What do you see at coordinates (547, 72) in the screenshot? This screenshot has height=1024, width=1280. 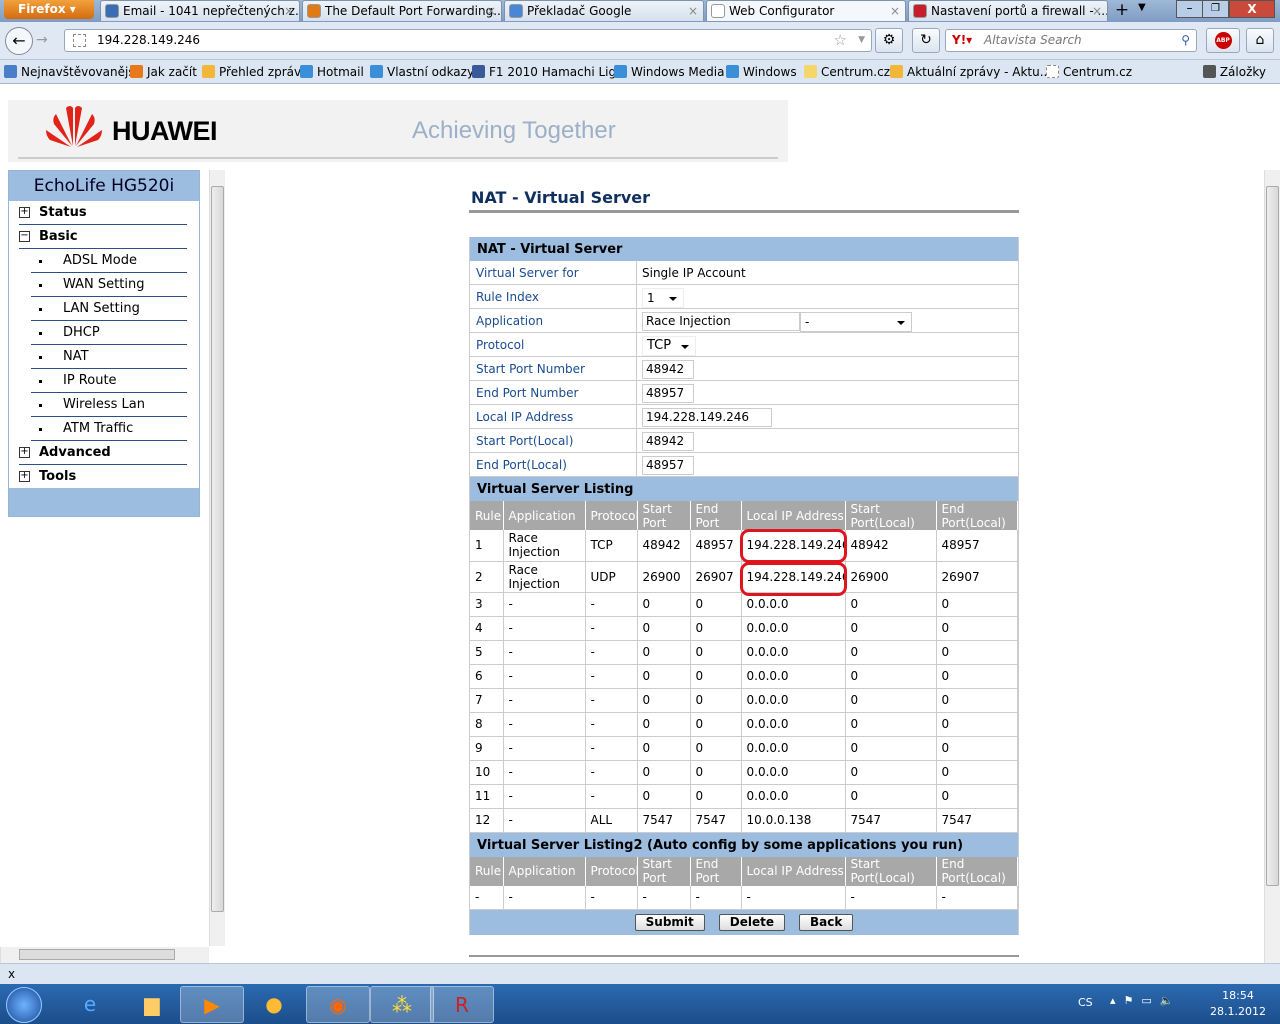 I see `bookmark-item: F1 2010 Hamachi Liga` at bounding box center [547, 72].